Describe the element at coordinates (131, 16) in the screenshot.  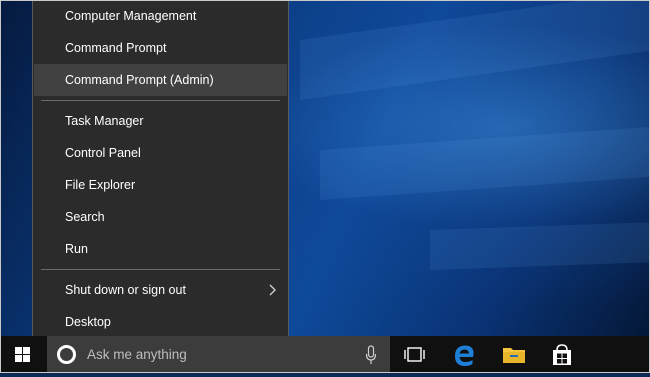
I see `menu-item-label: Computer Management` at that location.